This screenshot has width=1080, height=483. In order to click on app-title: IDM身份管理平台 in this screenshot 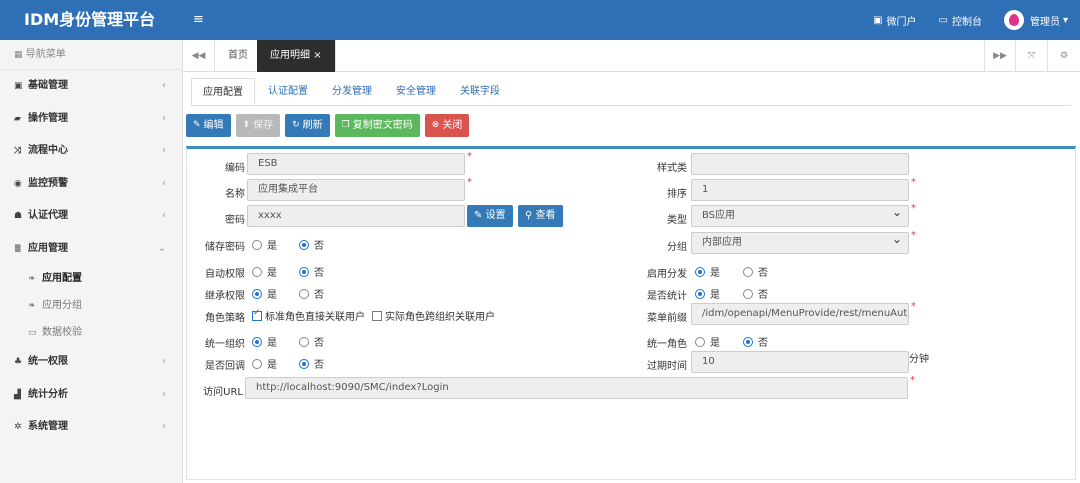, I will do `click(90, 19)`.